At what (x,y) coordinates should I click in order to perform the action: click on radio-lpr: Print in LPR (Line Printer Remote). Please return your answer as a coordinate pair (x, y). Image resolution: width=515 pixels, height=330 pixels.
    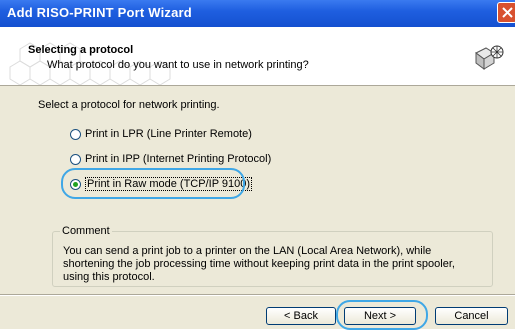
    Looking at the image, I should click on (161, 134).